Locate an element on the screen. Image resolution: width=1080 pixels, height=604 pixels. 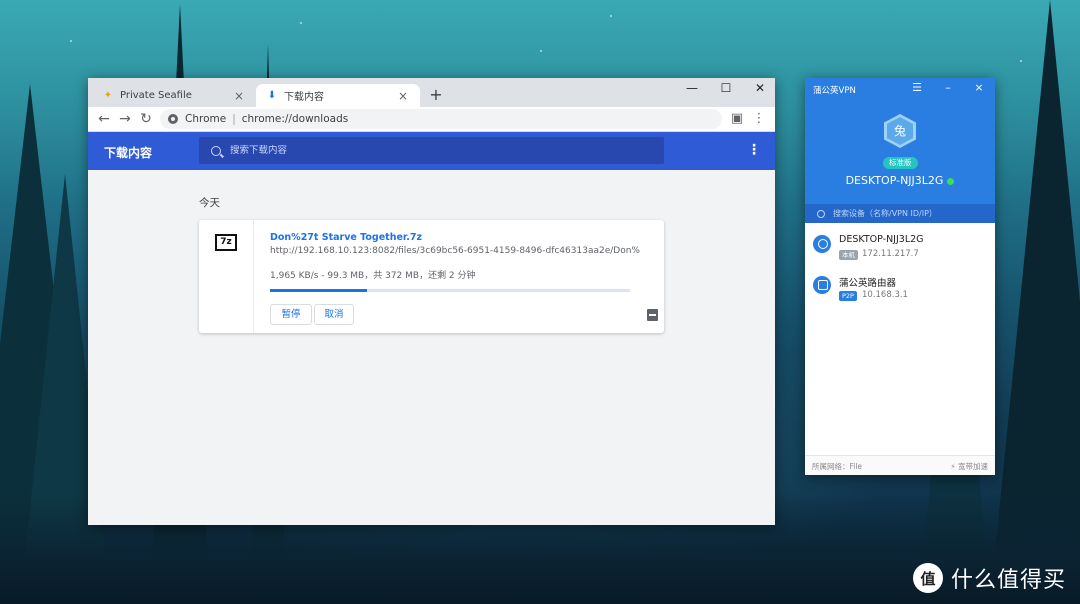
cancel-button: 取消 is located at coordinates (334, 314).